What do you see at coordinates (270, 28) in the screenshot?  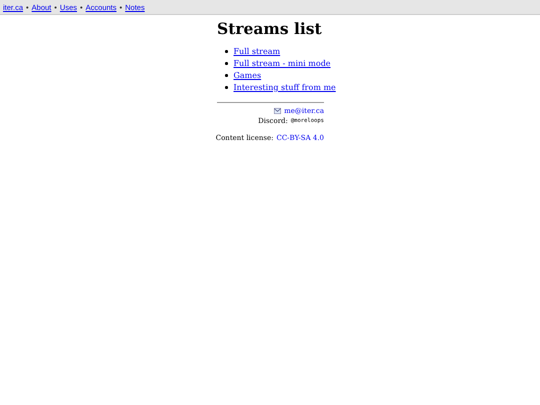 I see `page-title: Streams list` at bounding box center [270, 28].